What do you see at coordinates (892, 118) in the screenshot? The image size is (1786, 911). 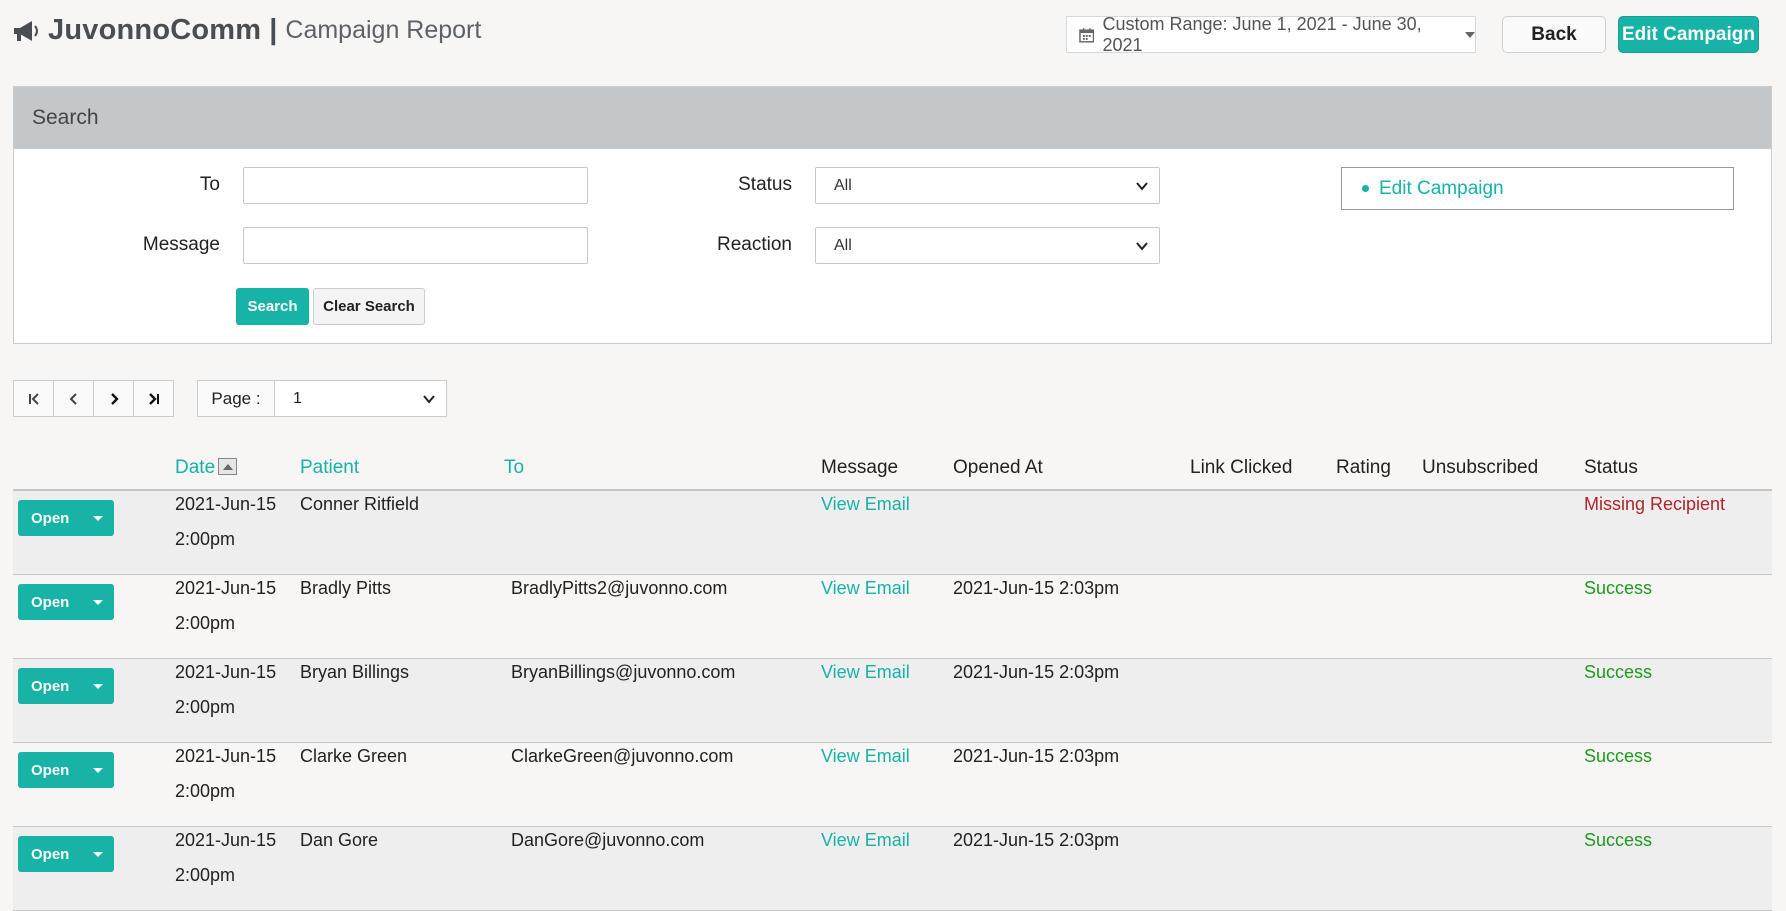 I see `search-panel-title: Search` at bounding box center [892, 118].